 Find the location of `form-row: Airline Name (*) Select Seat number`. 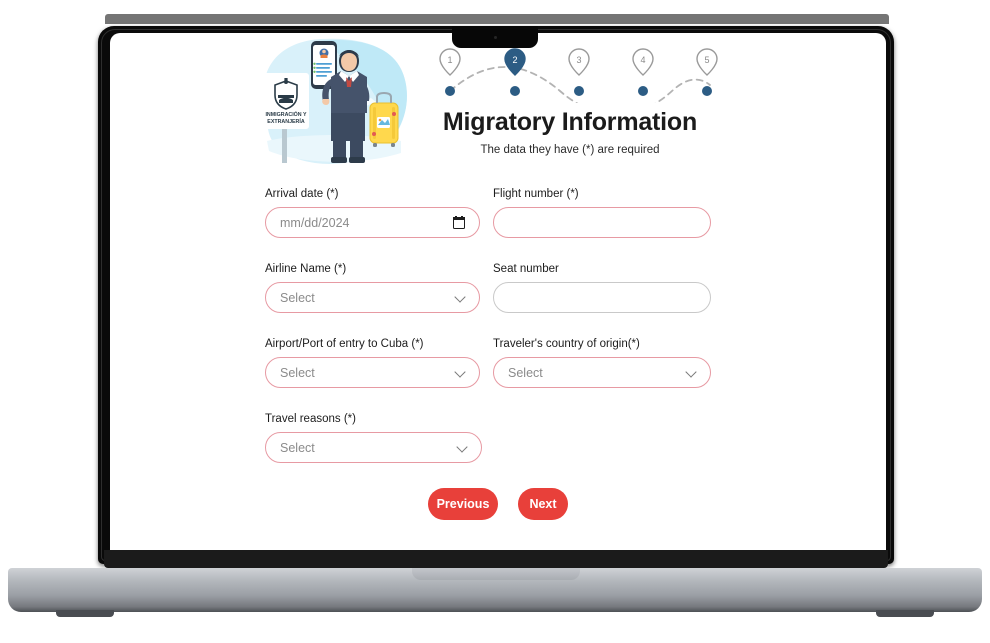

form-row: Airline Name (*) Select Seat number is located at coordinates (498, 300).